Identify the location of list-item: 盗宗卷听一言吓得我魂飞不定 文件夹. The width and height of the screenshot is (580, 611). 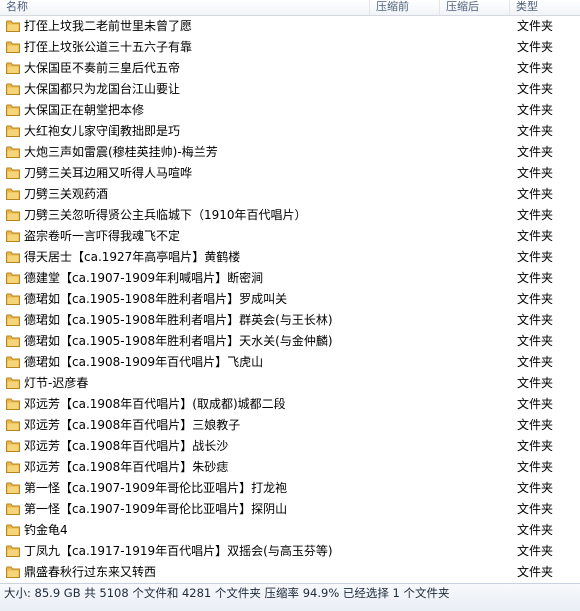
(290, 236).